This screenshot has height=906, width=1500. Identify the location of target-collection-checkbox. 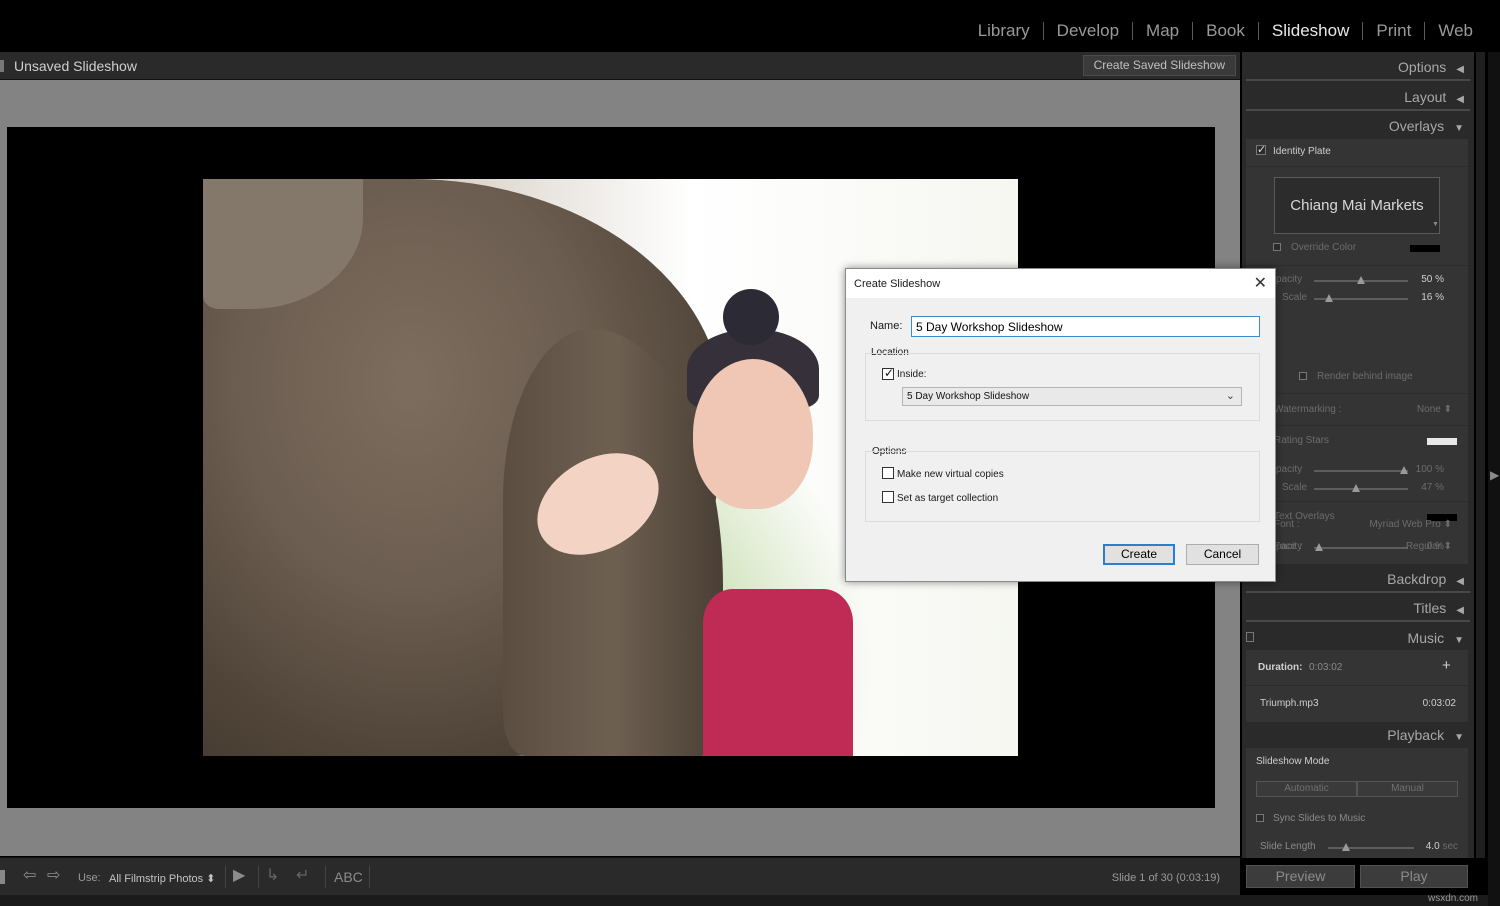
(888, 497).